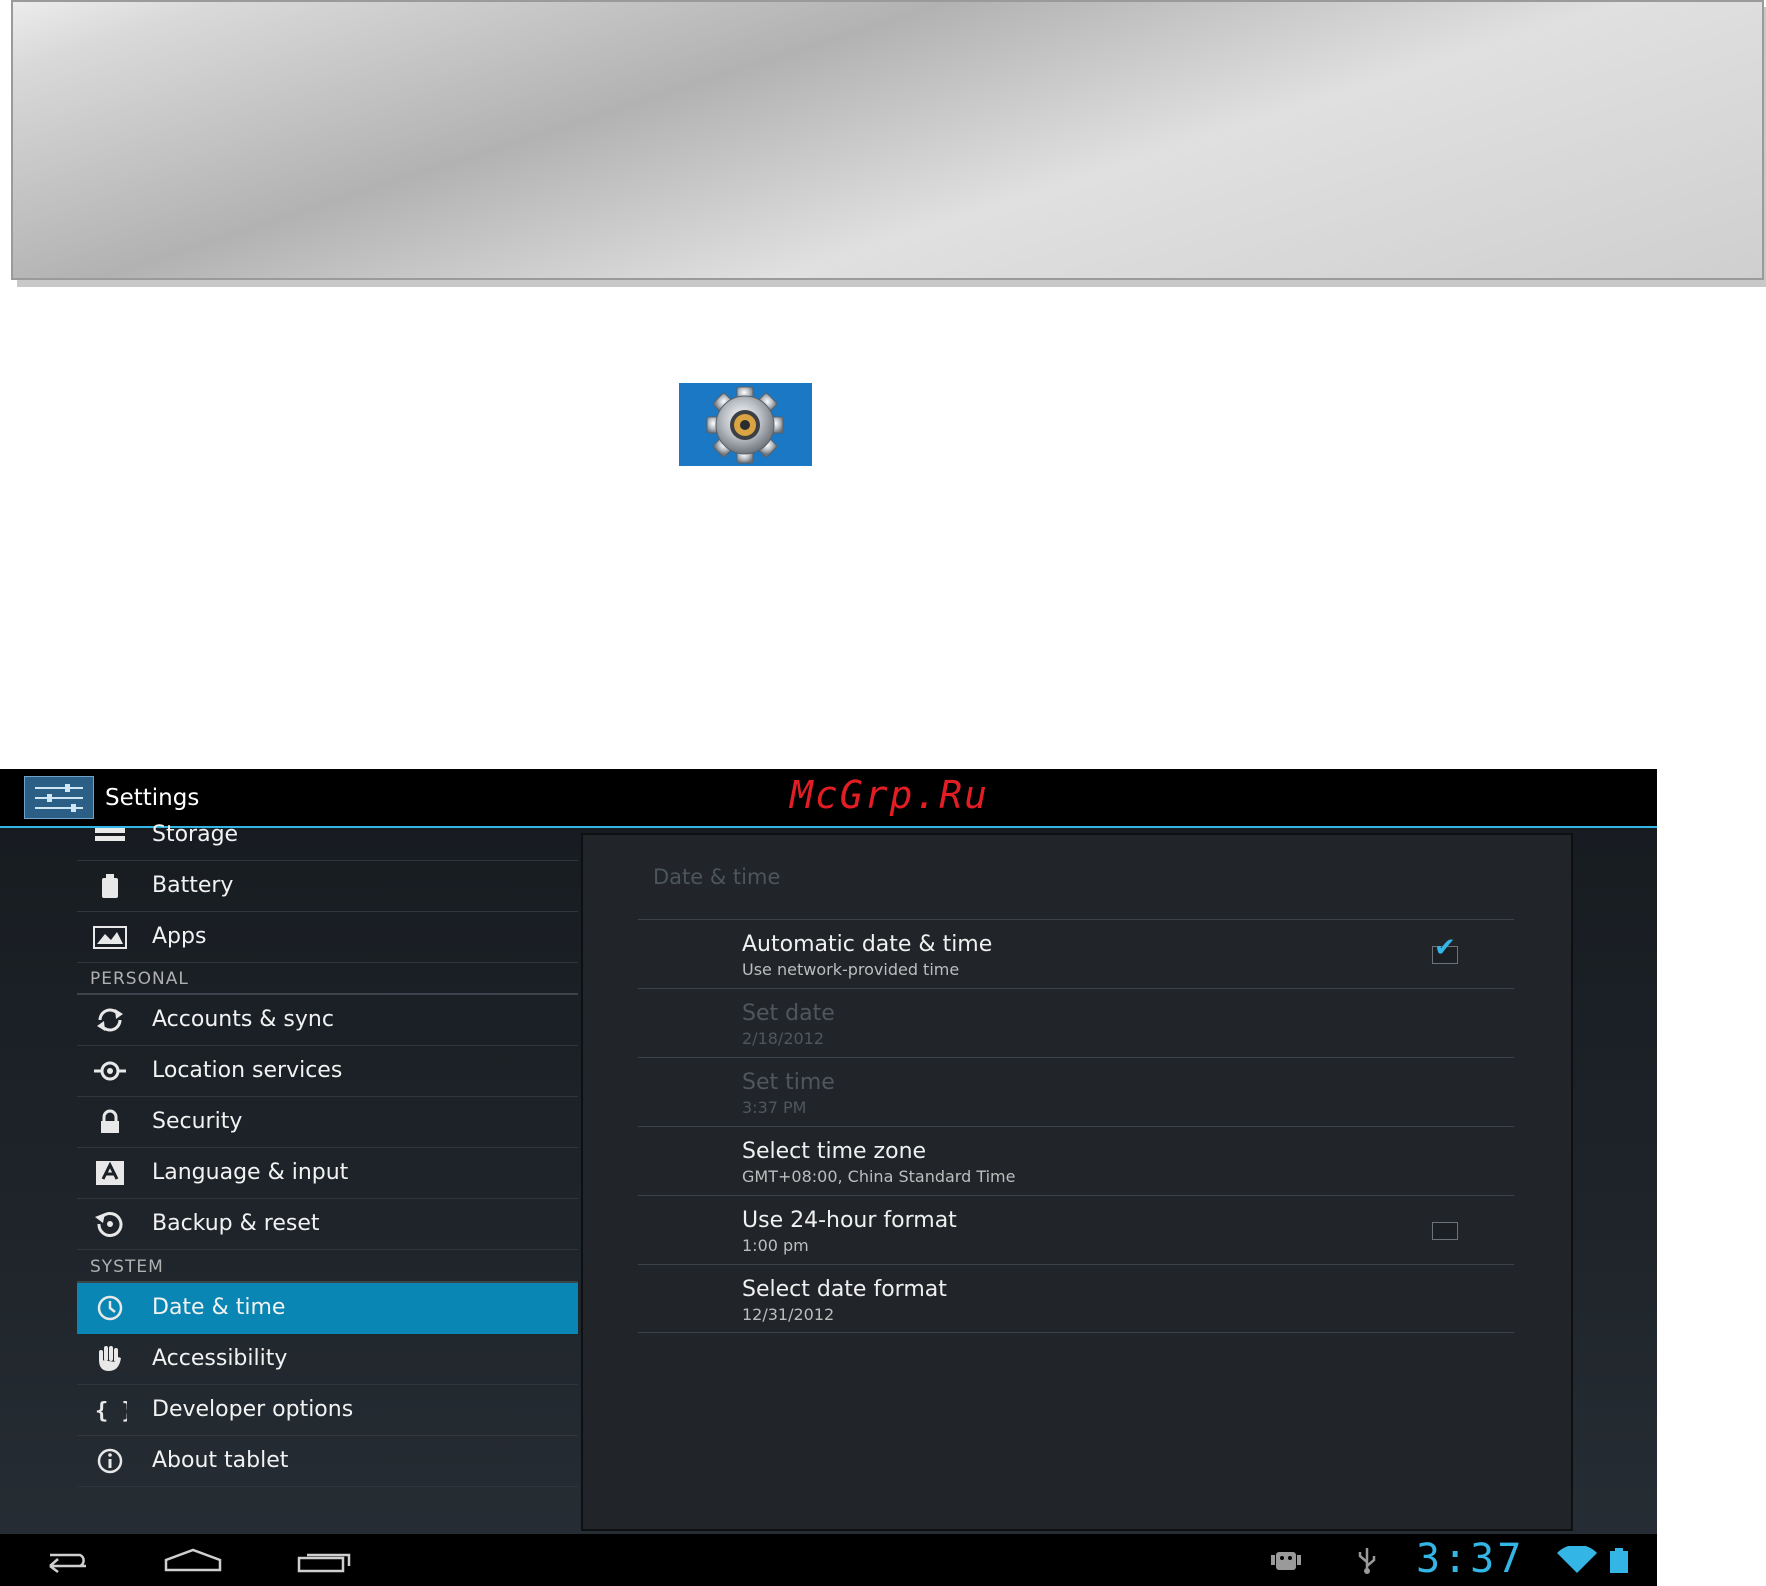 This screenshot has width=1766, height=1586. Describe the element at coordinates (879, 1176) in the screenshot. I see `pref-summary: GMT+08:00, China Standard Time` at that location.